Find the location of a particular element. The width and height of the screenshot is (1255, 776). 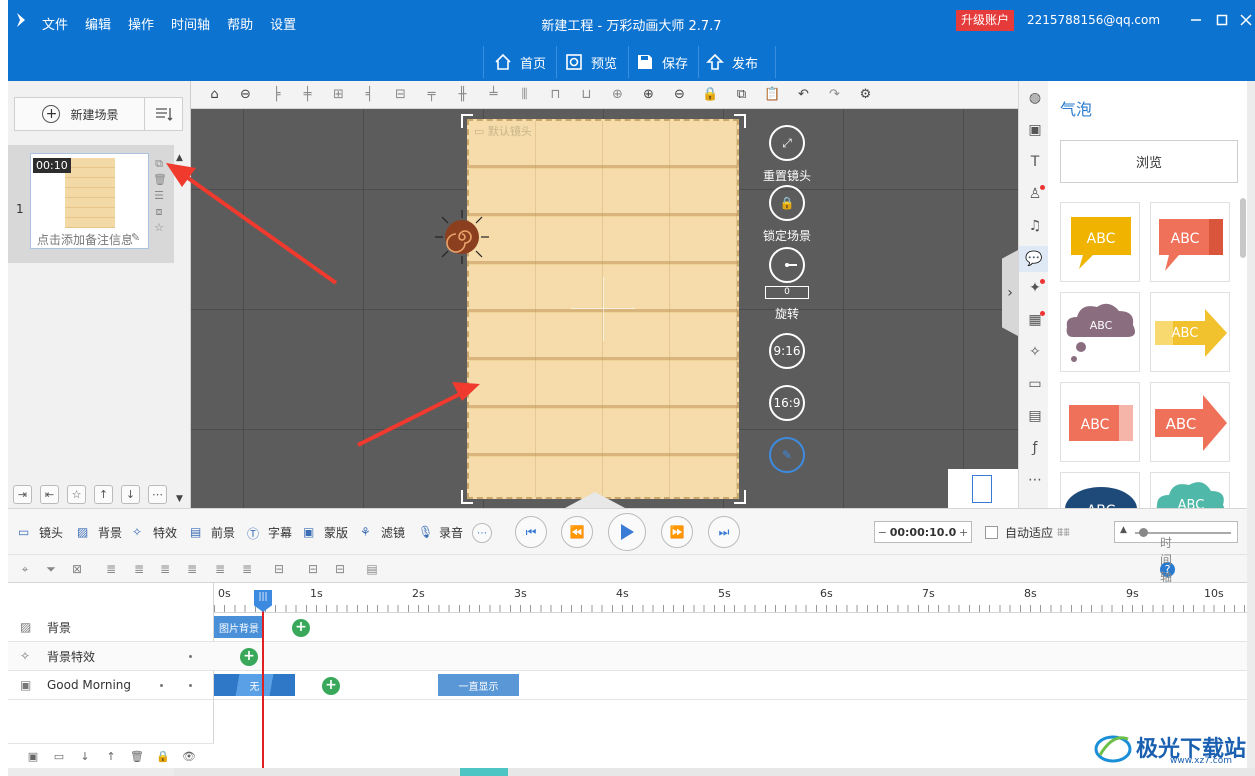

copy-icon: ⧉ is located at coordinates (741, 95).